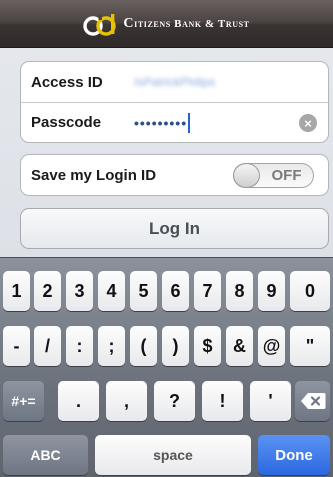  I want to click on backspace-icon, so click(312, 401).